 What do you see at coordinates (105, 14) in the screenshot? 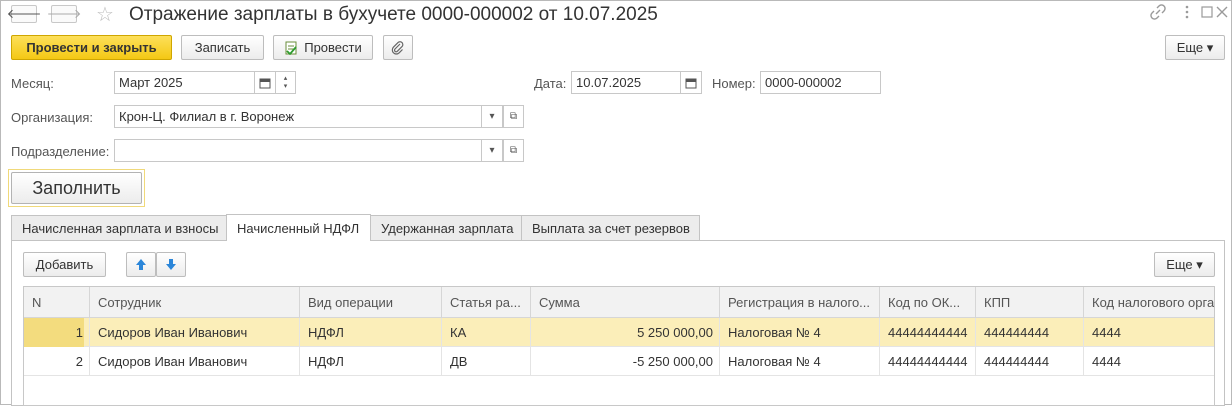
I see `star-icon: ☆` at bounding box center [105, 14].